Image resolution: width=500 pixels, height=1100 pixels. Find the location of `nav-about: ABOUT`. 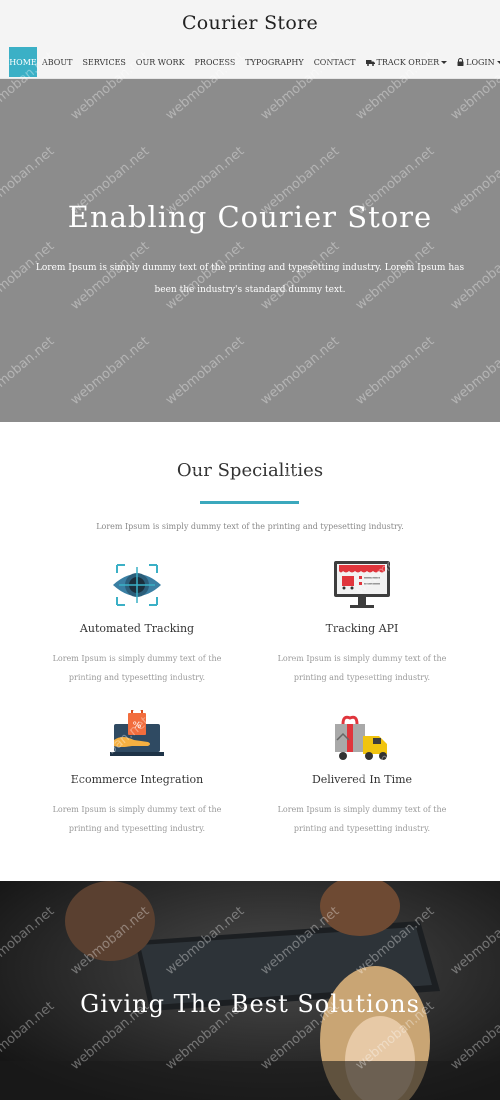

nav-about: ABOUT is located at coordinates (57, 62).